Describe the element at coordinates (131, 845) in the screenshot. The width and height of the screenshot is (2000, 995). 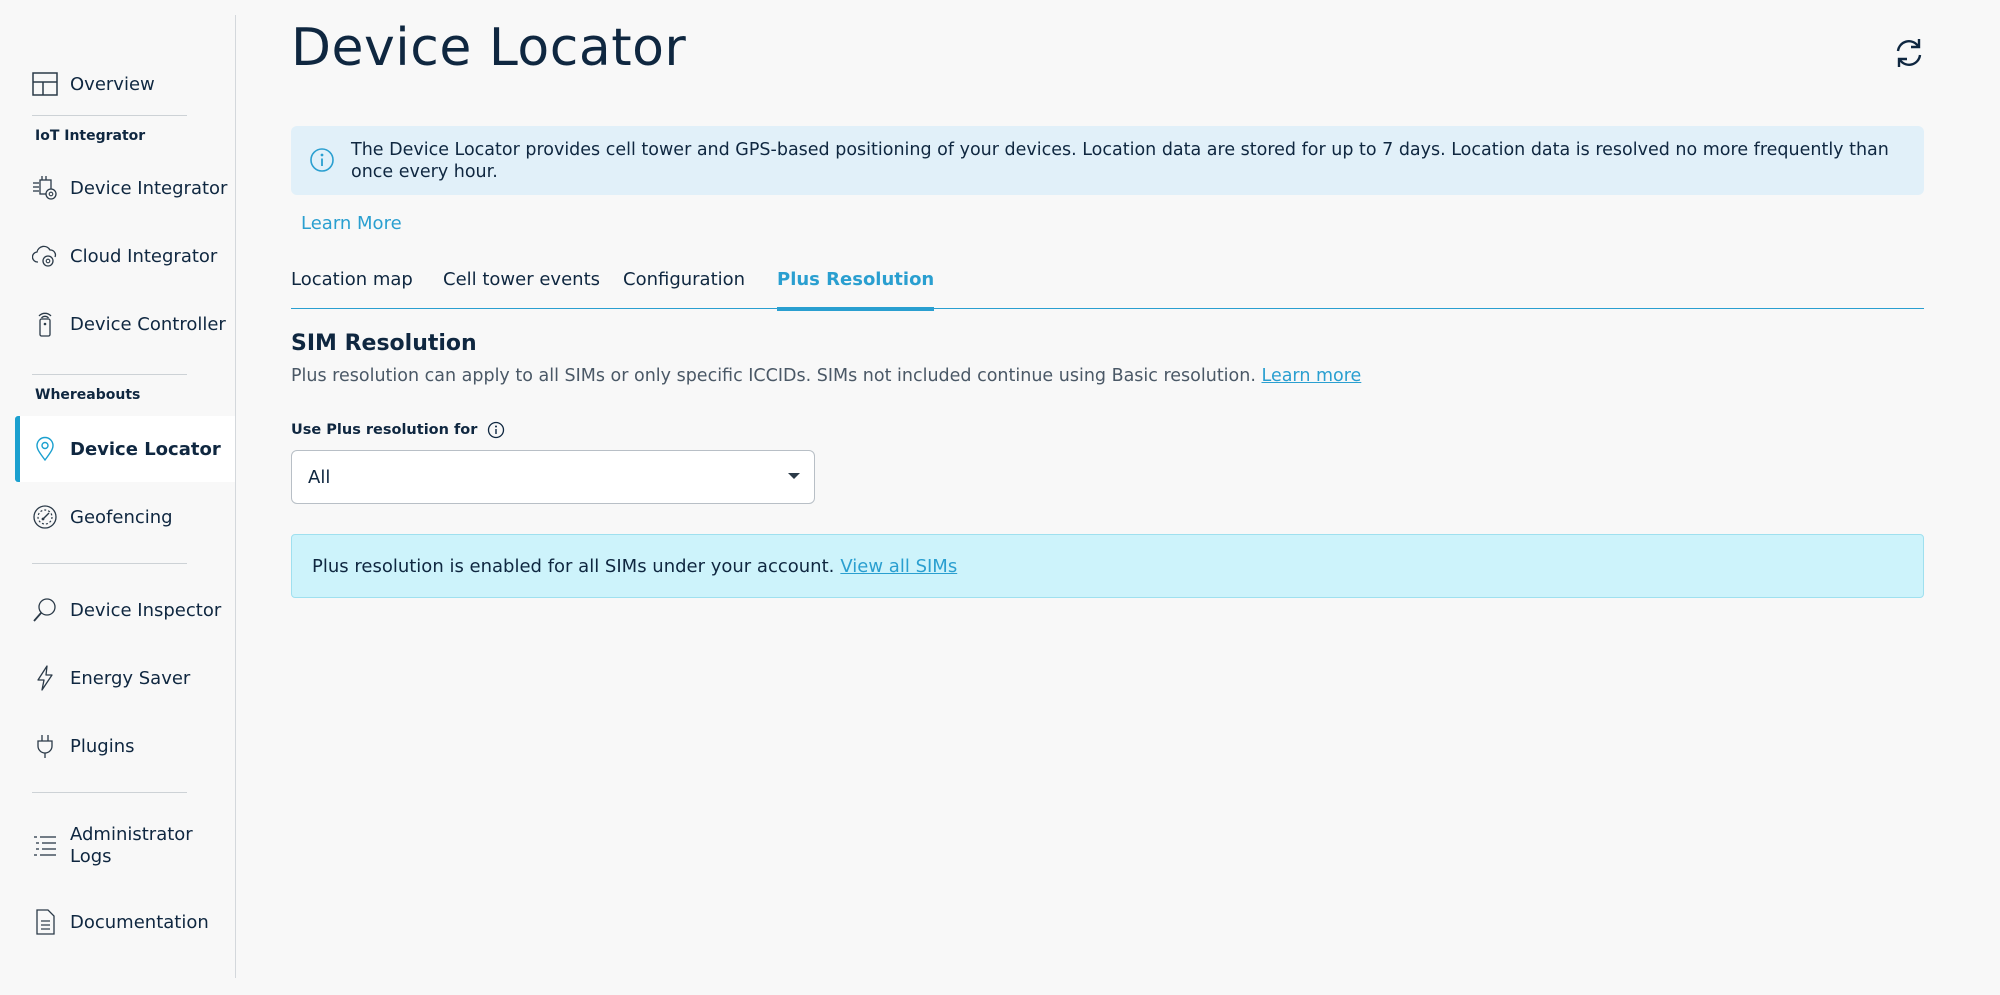
I see `sidebar-item-label: Administrator Logs` at that location.